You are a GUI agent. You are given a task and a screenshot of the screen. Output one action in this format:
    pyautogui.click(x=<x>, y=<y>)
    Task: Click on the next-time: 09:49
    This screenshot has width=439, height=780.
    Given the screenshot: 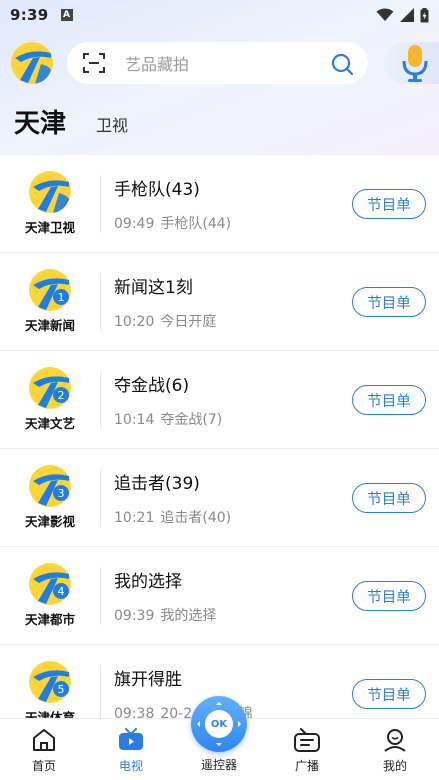 What is the action you would take?
    pyautogui.click(x=134, y=224)
    